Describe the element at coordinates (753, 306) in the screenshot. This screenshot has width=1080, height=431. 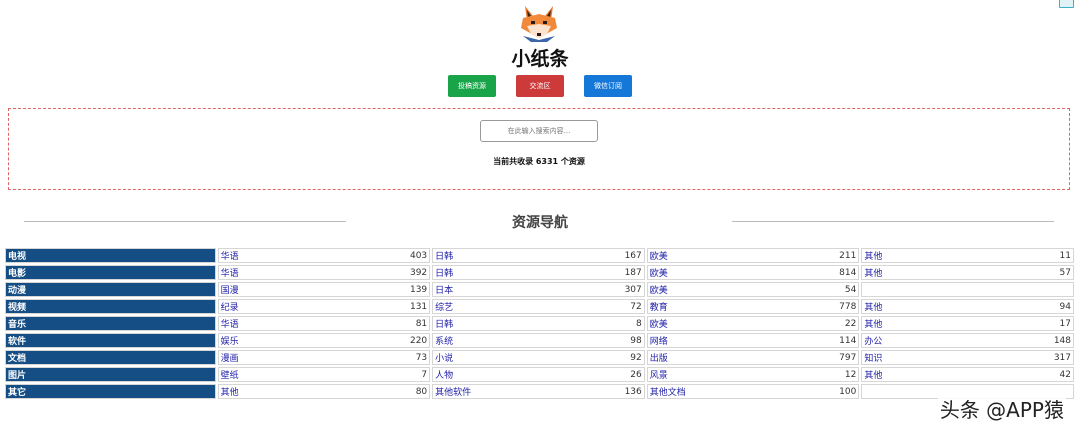
I see `nav-cell: 教育 778` at that location.